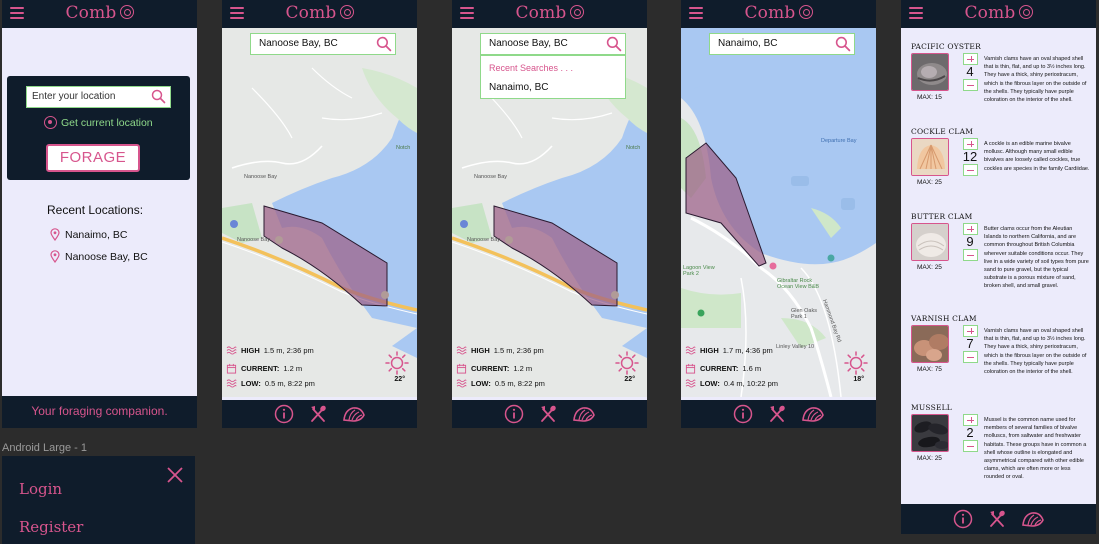  I want to click on quantity-value: 7, so click(970, 343).